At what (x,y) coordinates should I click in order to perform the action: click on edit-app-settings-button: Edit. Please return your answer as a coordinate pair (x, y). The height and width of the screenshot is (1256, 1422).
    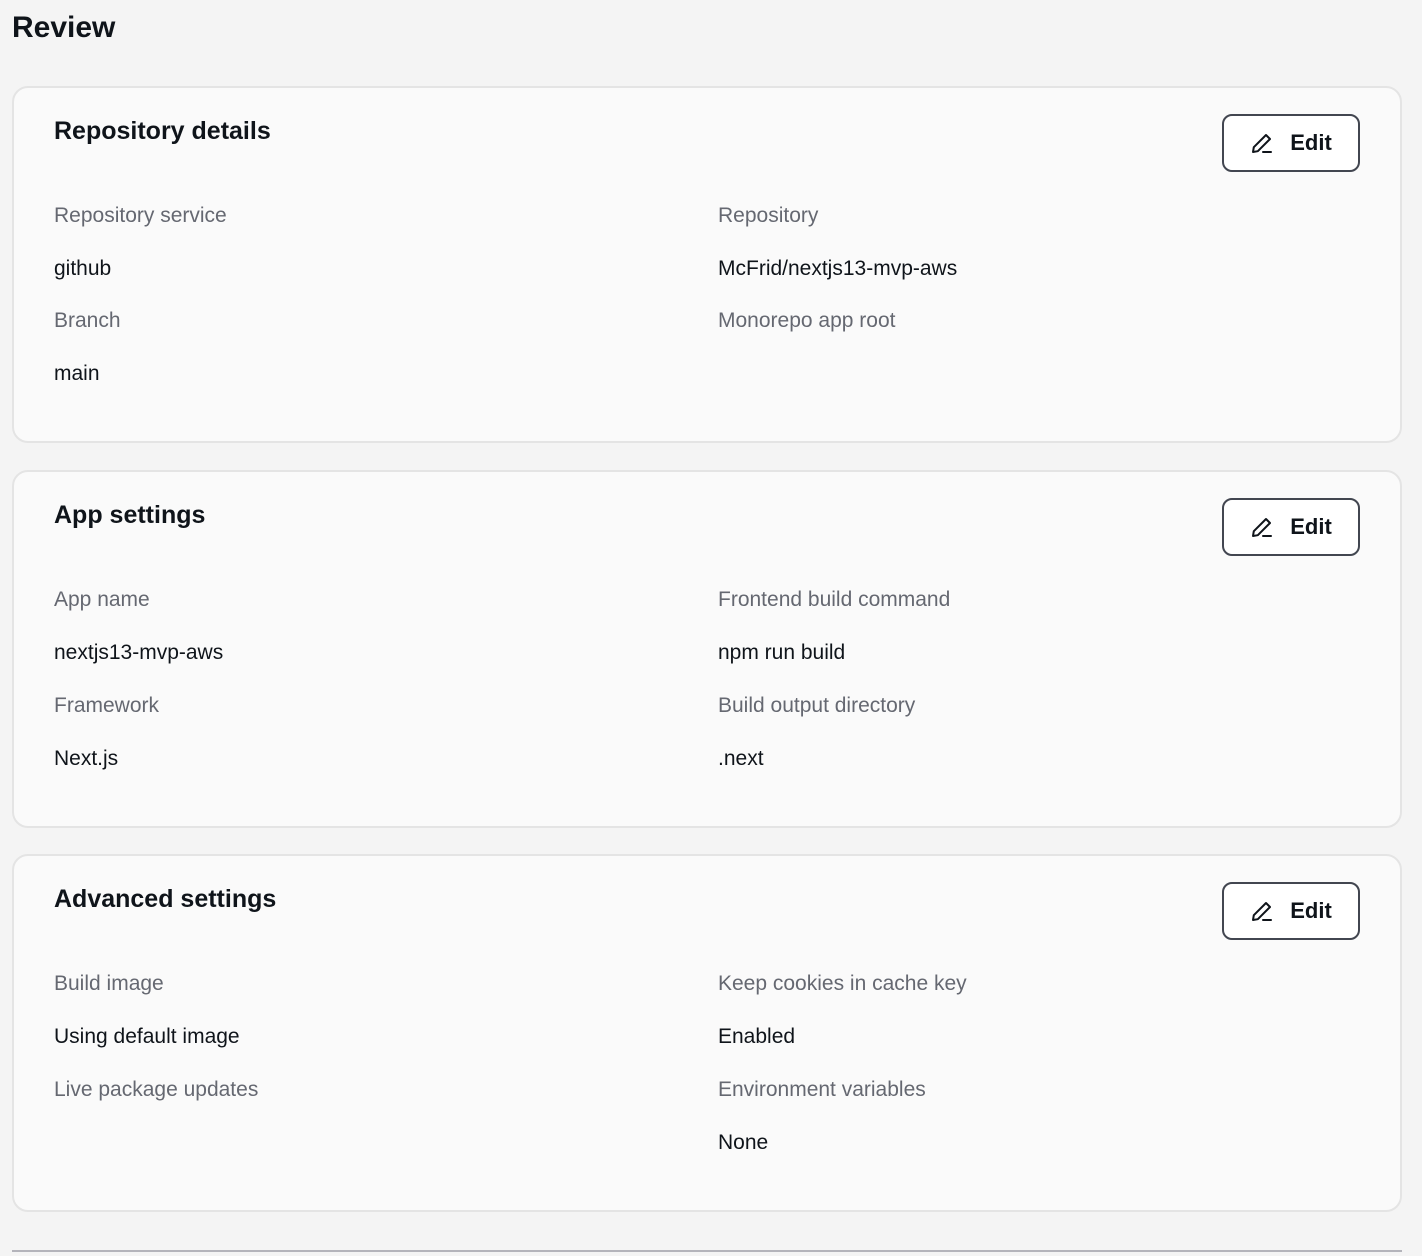
    Looking at the image, I should click on (1291, 527).